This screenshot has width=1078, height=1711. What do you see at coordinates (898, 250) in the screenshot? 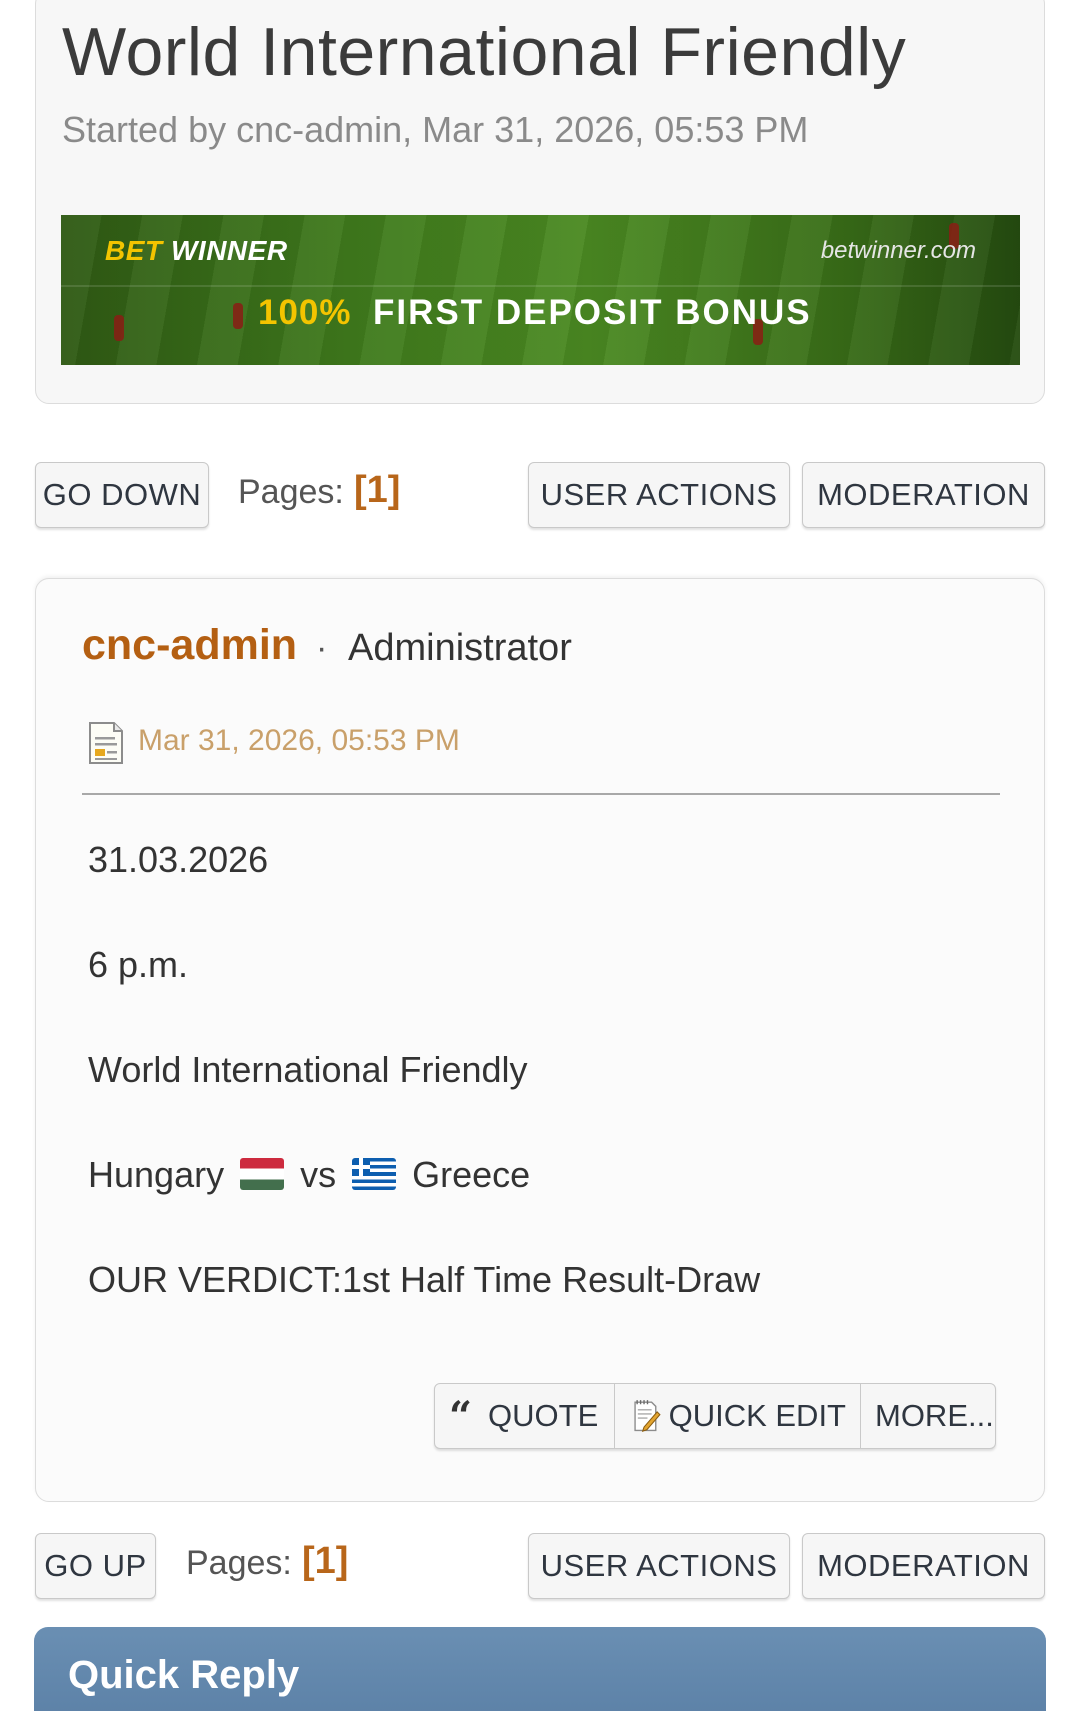
I see `banner-url: betwinner.com` at bounding box center [898, 250].